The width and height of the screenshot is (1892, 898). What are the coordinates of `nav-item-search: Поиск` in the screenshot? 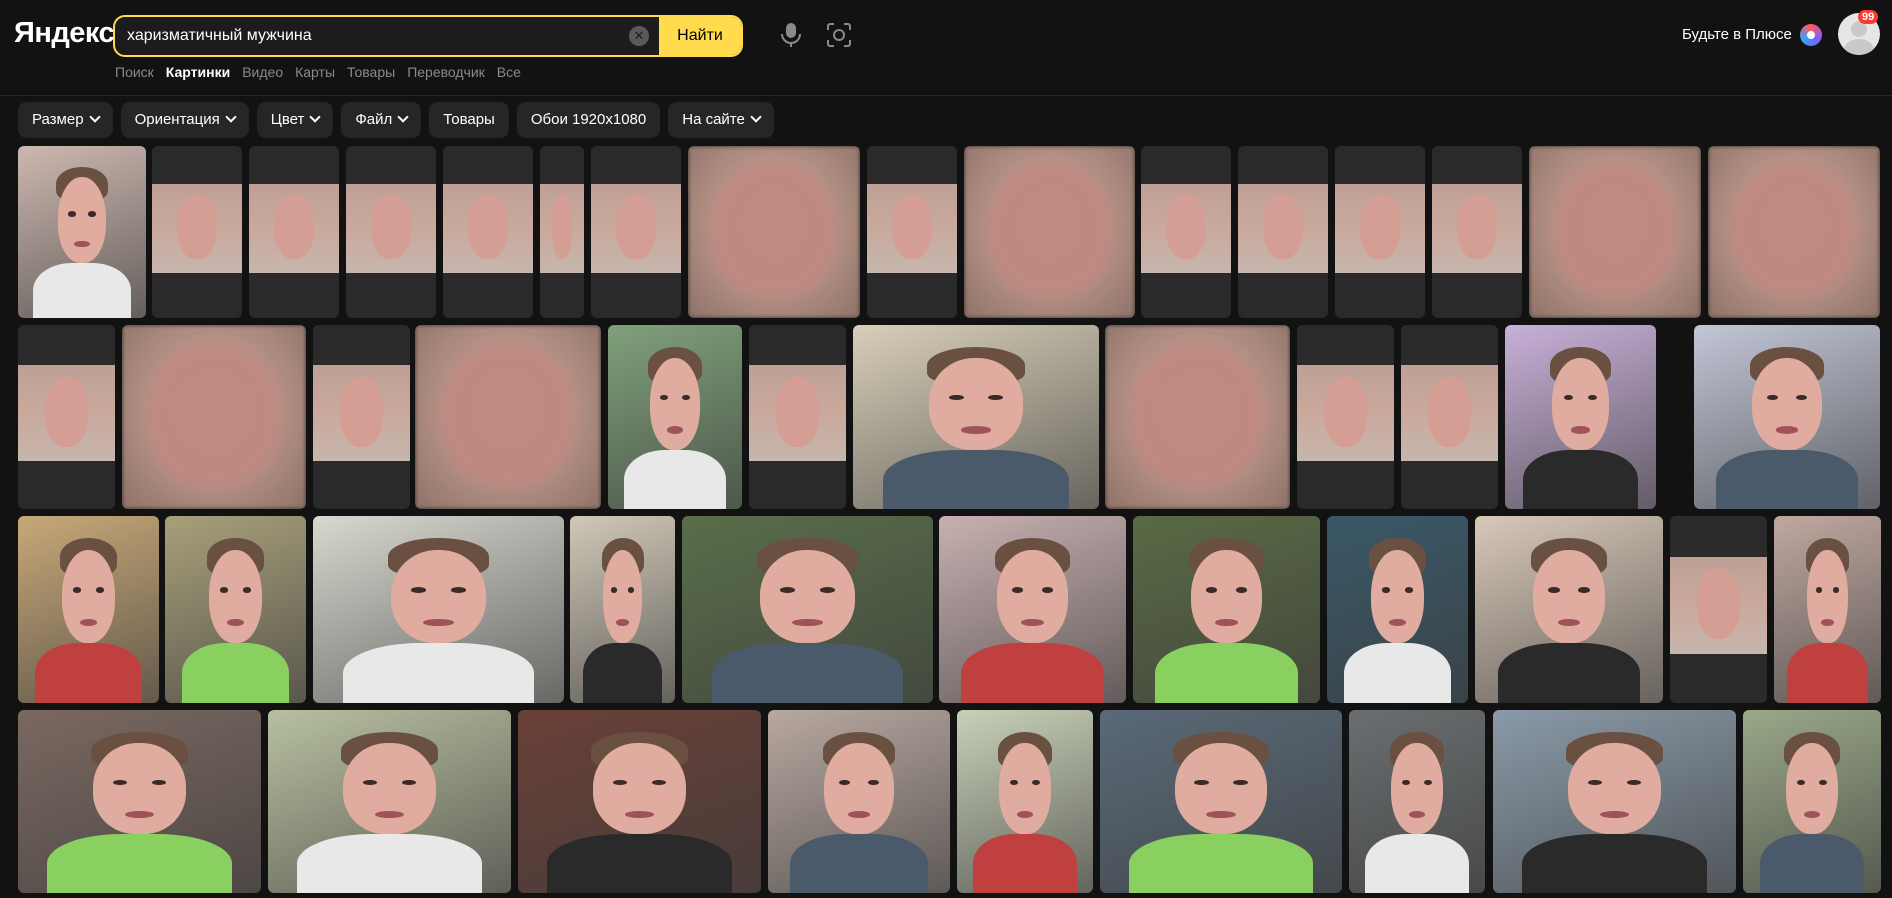 It's located at (134, 72).